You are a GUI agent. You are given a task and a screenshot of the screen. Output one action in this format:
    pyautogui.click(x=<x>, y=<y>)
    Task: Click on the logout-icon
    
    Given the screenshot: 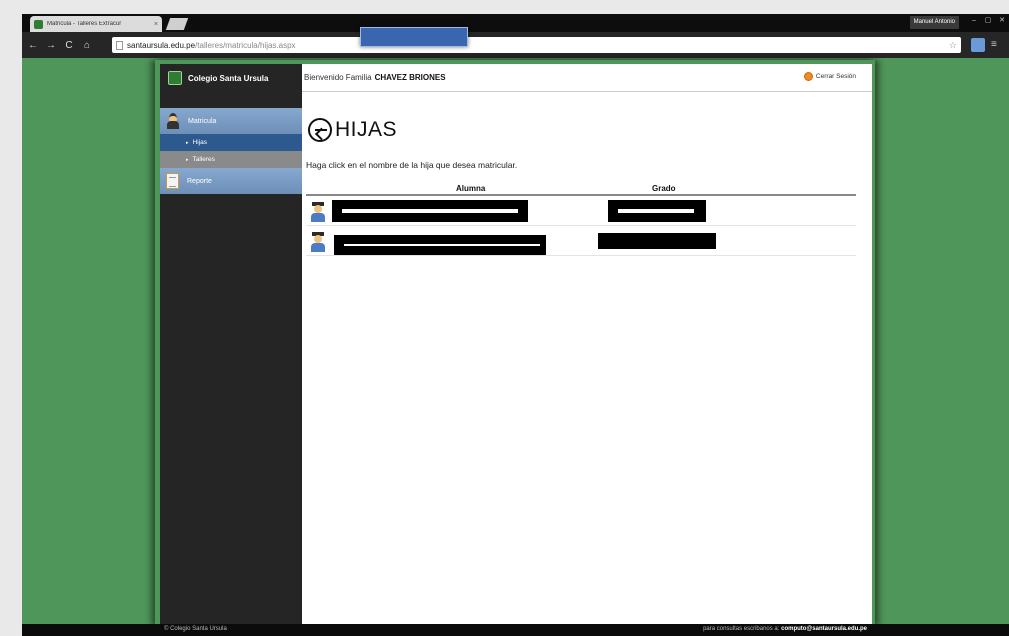 What is the action you would take?
    pyautogui.click(x=808, y=76)
    